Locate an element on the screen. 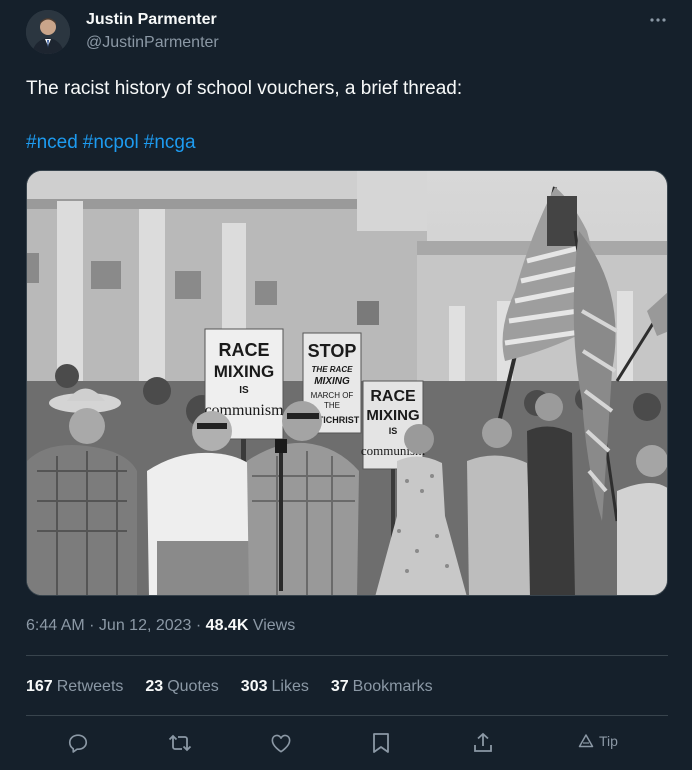 Image resolution: width=692 pixels, height=770 pixels. tip-label: Tip is located at coordinates (608, 741).